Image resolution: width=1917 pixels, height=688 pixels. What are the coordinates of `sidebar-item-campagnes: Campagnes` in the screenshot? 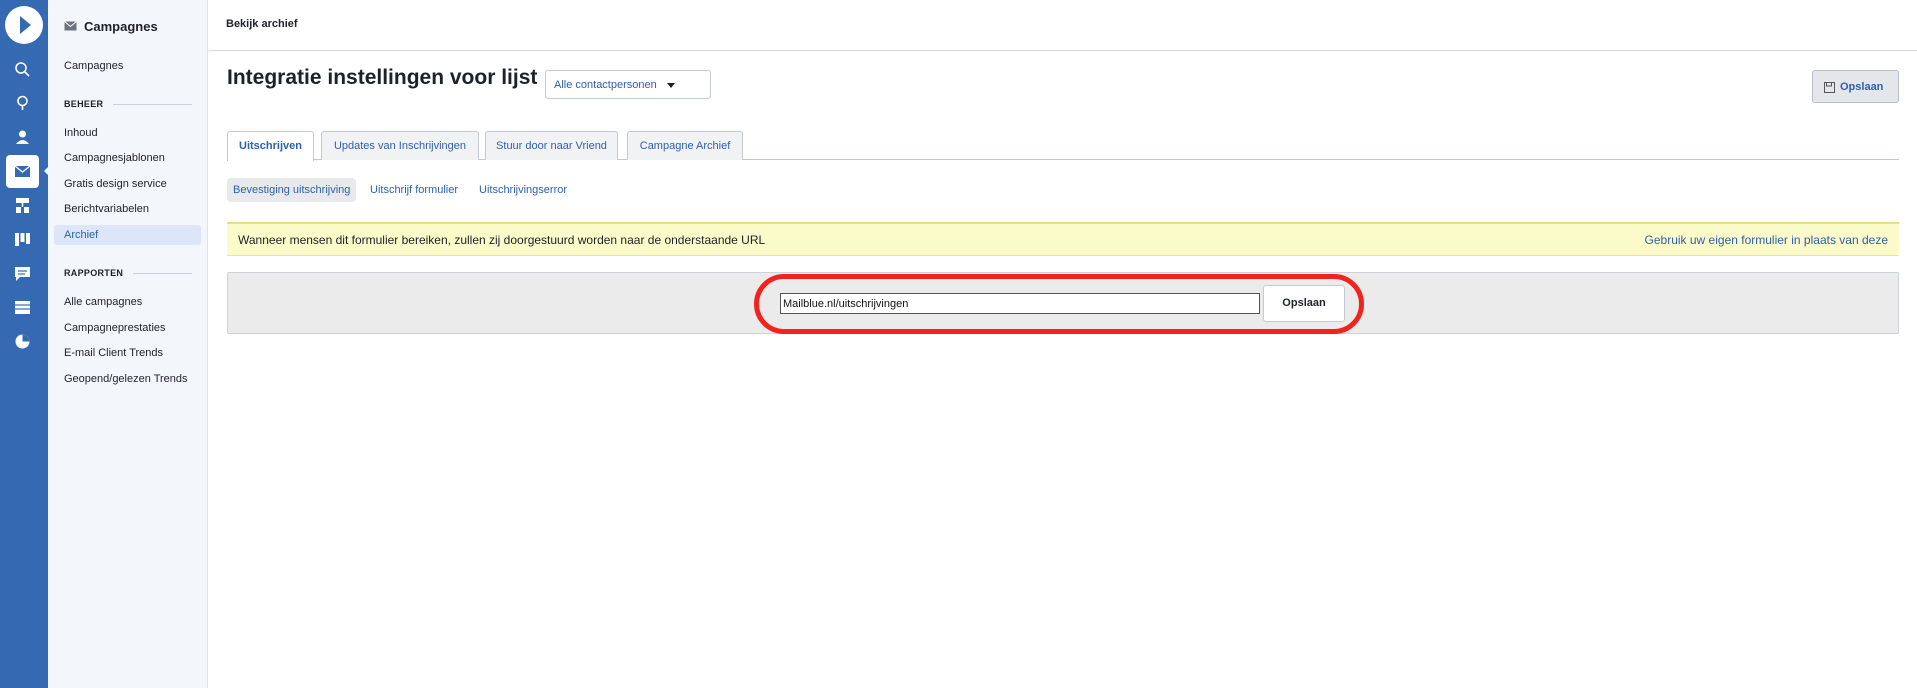 It's located at (93, 66).